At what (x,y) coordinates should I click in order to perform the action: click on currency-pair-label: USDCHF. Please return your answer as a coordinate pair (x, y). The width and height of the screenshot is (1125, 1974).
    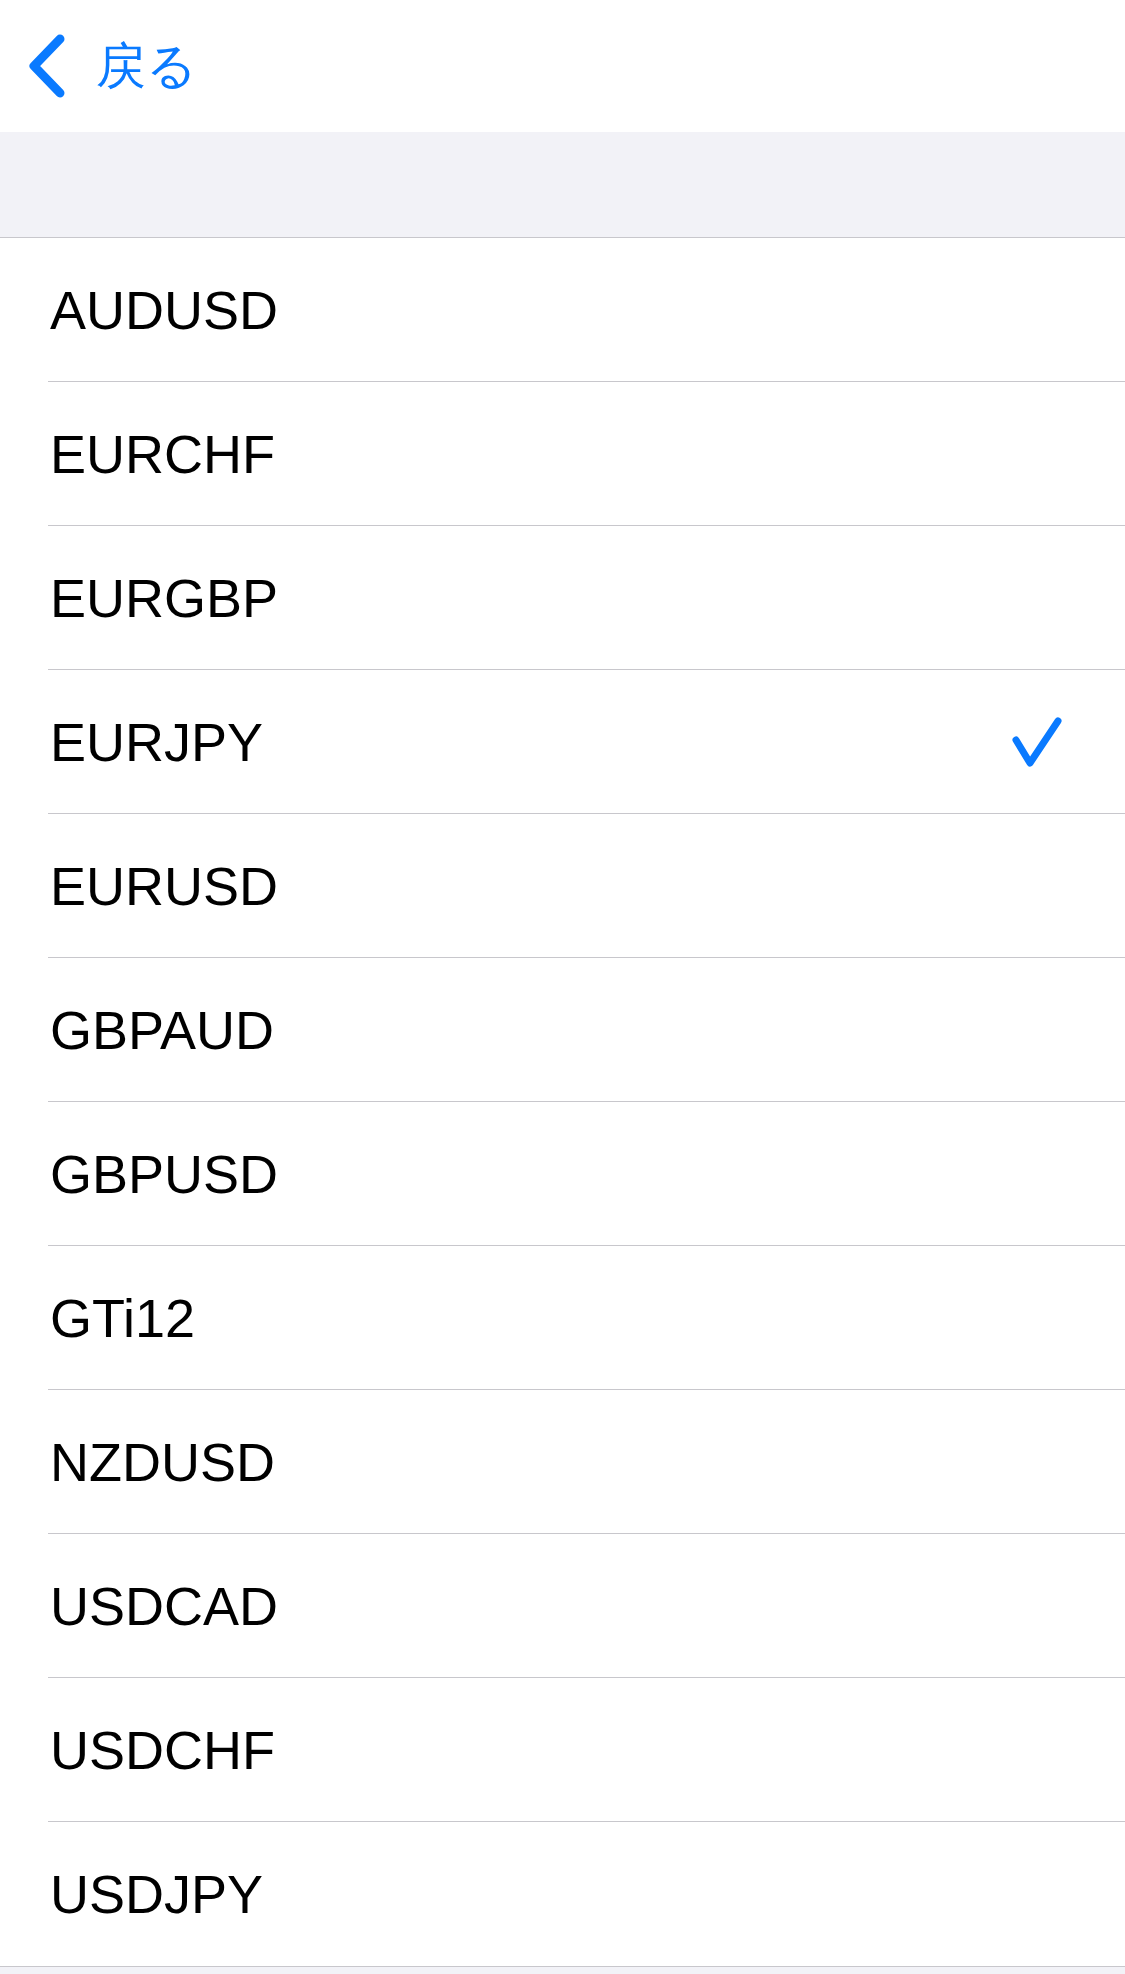
    Looking at the image, I should click on (162, 1749).